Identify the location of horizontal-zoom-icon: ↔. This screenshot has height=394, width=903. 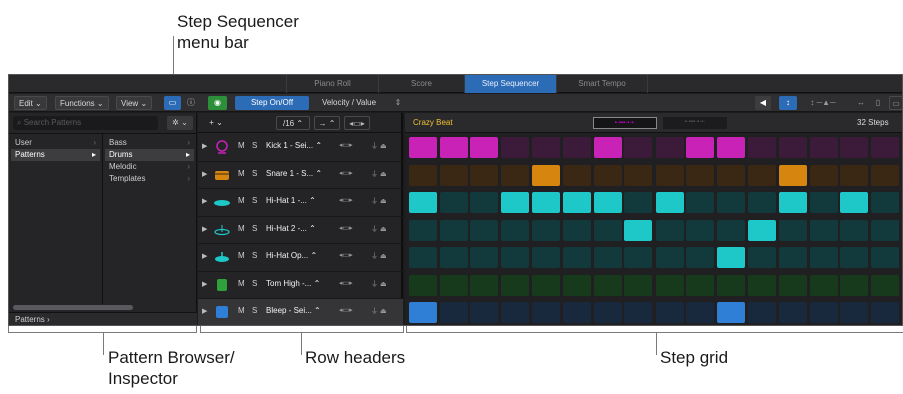
(861, 103).